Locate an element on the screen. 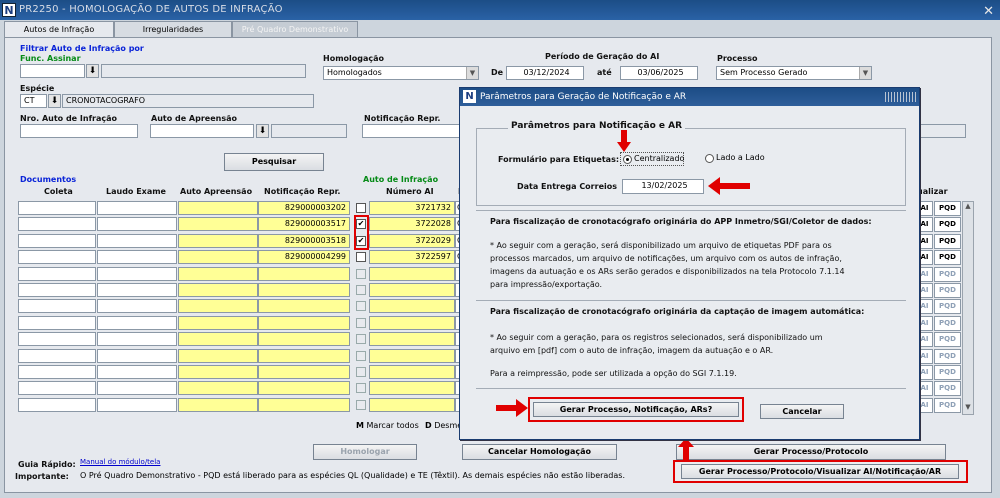 This screenshot has width=1000, height=498. processo-select: Sem Processo Gerado is located at coordinates (794, 73).